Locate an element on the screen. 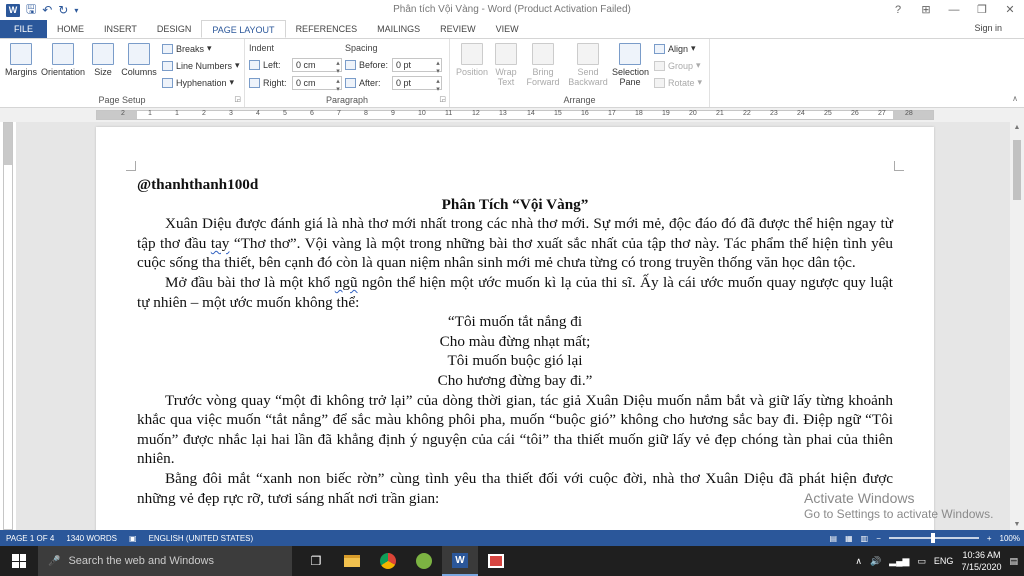 The image size is (1024, 576). group-button: Group ▾ is located at coordinates (677, 65).